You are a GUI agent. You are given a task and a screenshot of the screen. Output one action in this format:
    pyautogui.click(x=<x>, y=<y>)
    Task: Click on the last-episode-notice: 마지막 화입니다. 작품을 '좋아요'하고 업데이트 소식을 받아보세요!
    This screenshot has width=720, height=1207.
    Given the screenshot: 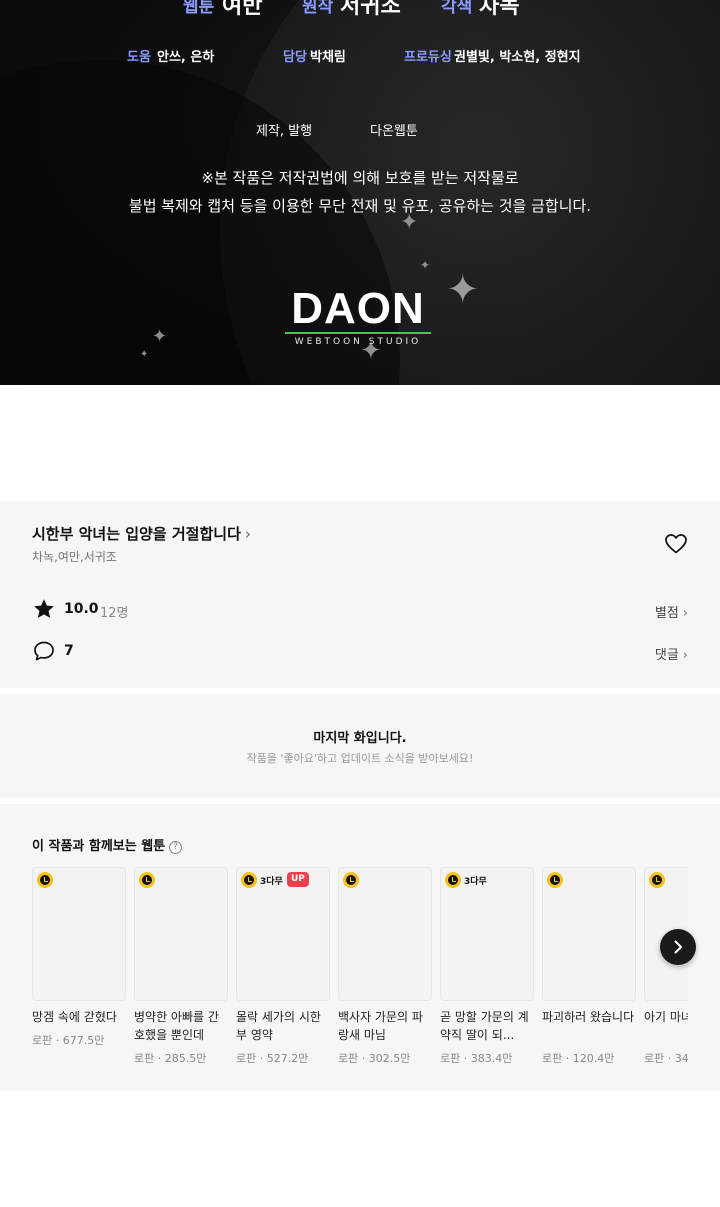 What is the action you would take?
    pyautogui.click(x=360, y=746)
    